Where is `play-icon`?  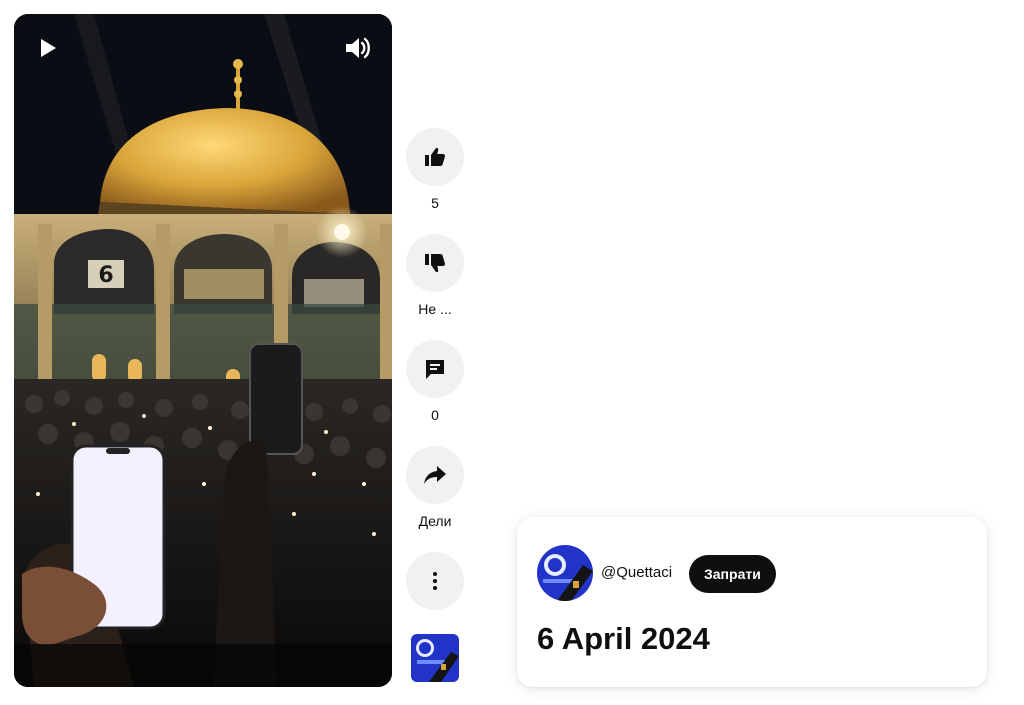
play-icon is located at coordinates (48, 48).